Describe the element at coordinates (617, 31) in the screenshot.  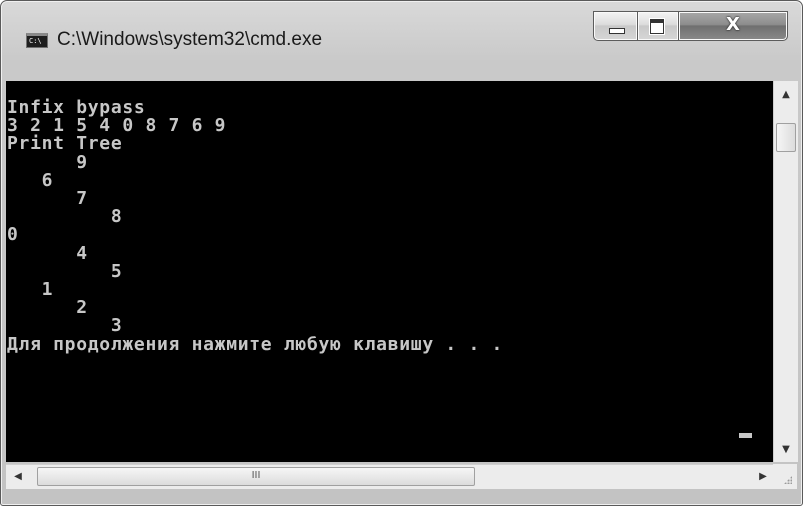
I see `minimize-icon` at that location.